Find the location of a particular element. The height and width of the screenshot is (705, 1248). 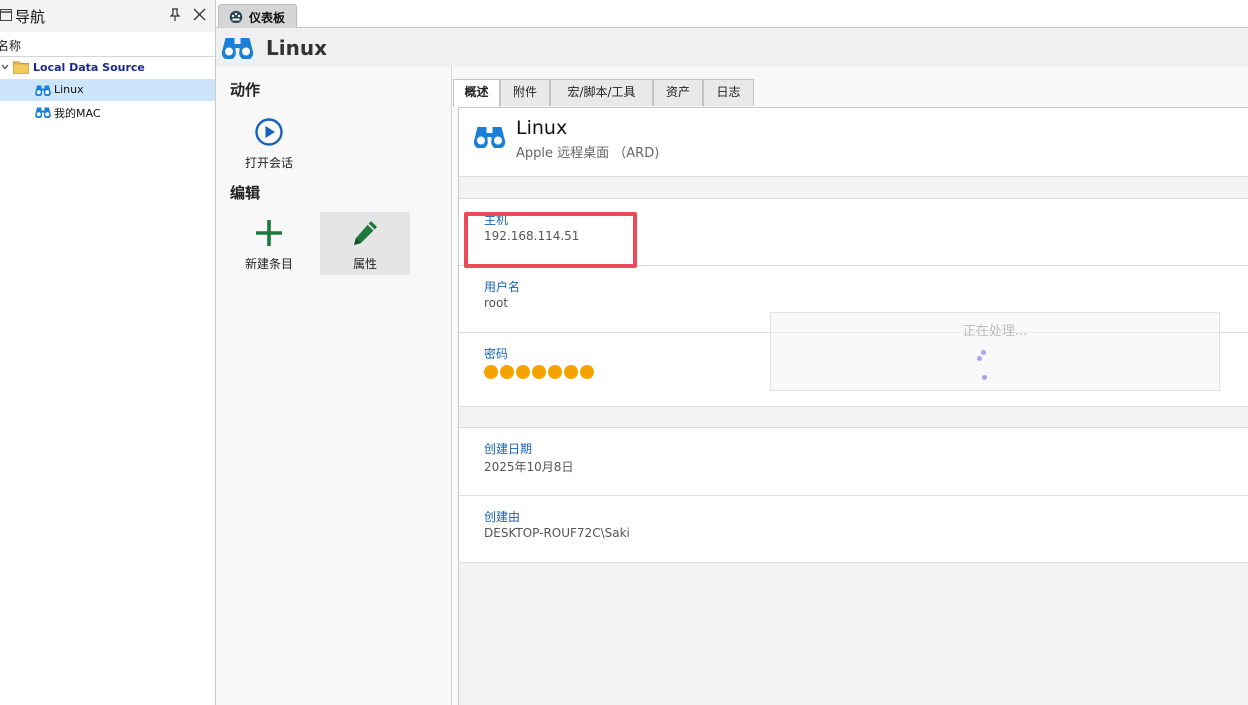

plus-icon is located at coordinates (269, 233).